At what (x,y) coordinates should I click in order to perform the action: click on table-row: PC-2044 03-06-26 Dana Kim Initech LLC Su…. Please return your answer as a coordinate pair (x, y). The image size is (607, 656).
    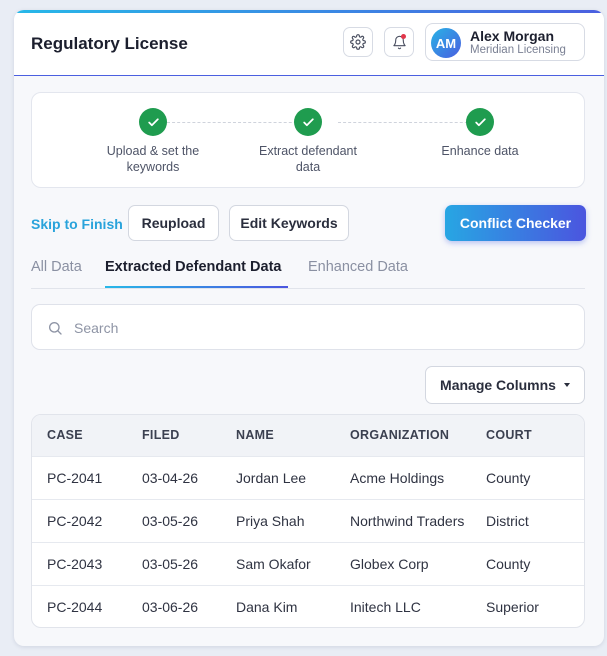
    Looking at the image, I should click on (308, 605).